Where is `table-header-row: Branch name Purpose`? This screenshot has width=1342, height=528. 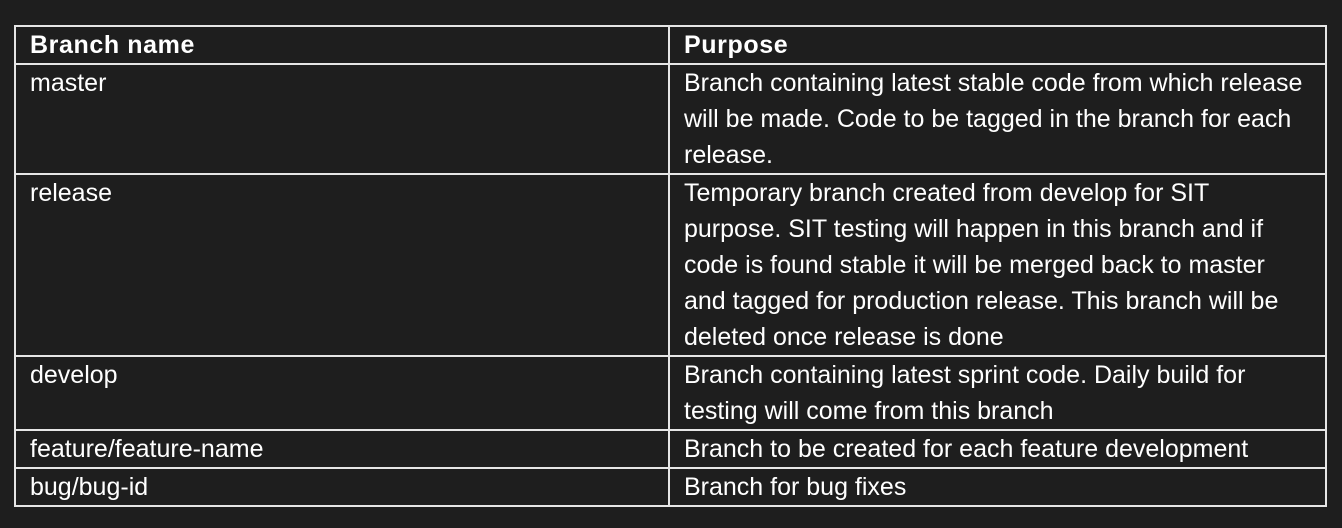
table-header-row: Branch name Purpose is located at coordinates (670, 45).